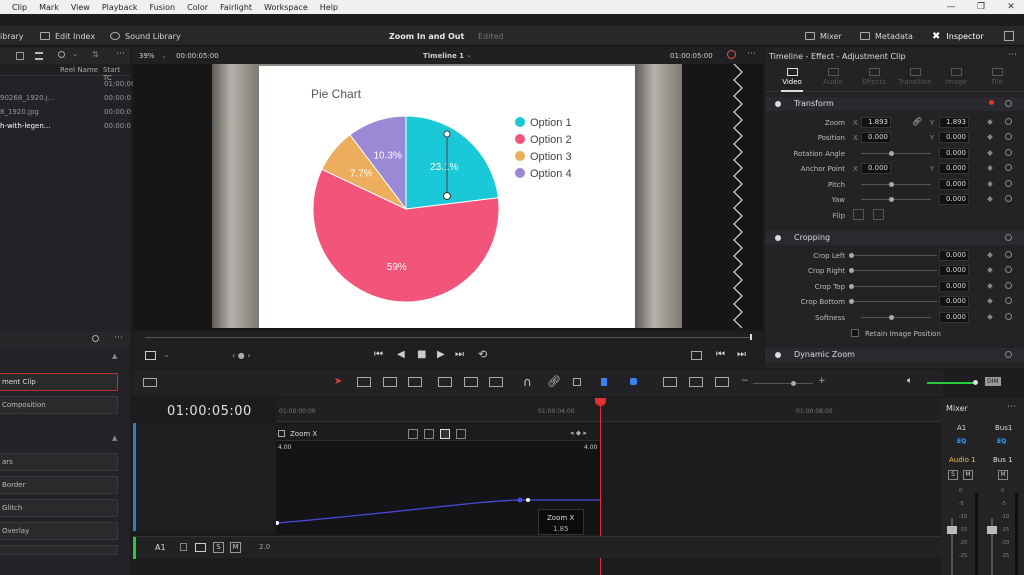  Describe the element at coordinates (59, 508) in the screenshot. I see `effect-item-glitch: Glitch` at that location.